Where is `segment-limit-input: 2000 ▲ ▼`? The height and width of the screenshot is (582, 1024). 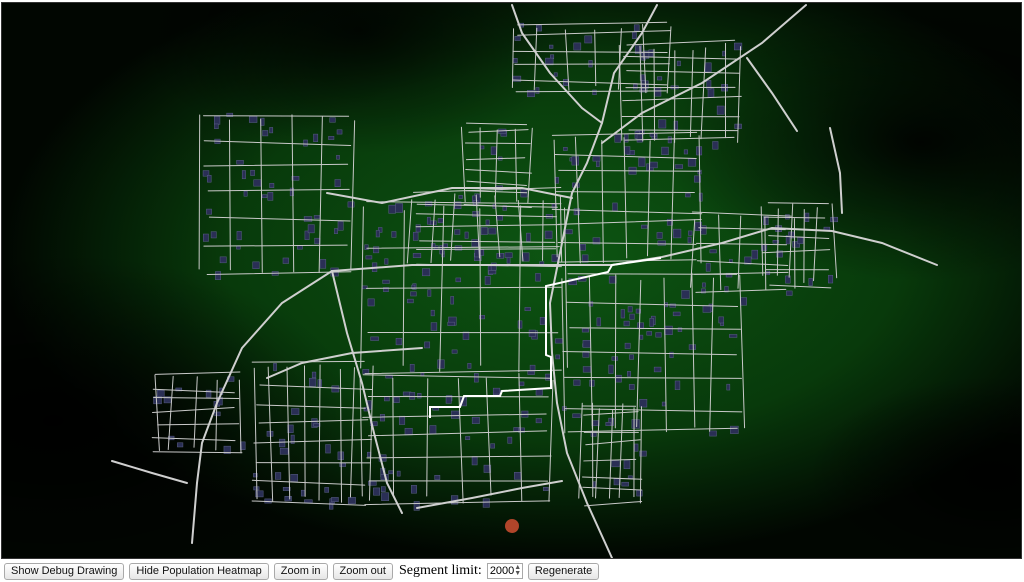
segment-limit-input: 2000 ▲ ▼ is located at coordinates (504, 571).